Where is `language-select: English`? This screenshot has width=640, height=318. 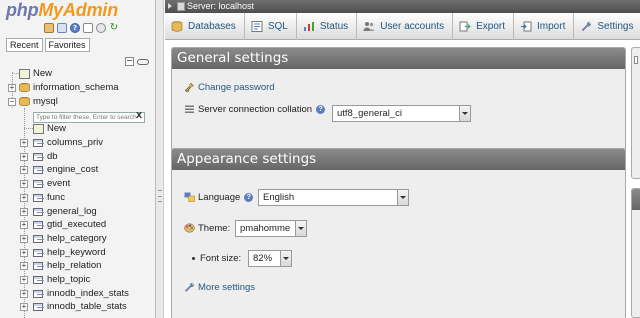 language-select: English is located at coordinates (333, 197).